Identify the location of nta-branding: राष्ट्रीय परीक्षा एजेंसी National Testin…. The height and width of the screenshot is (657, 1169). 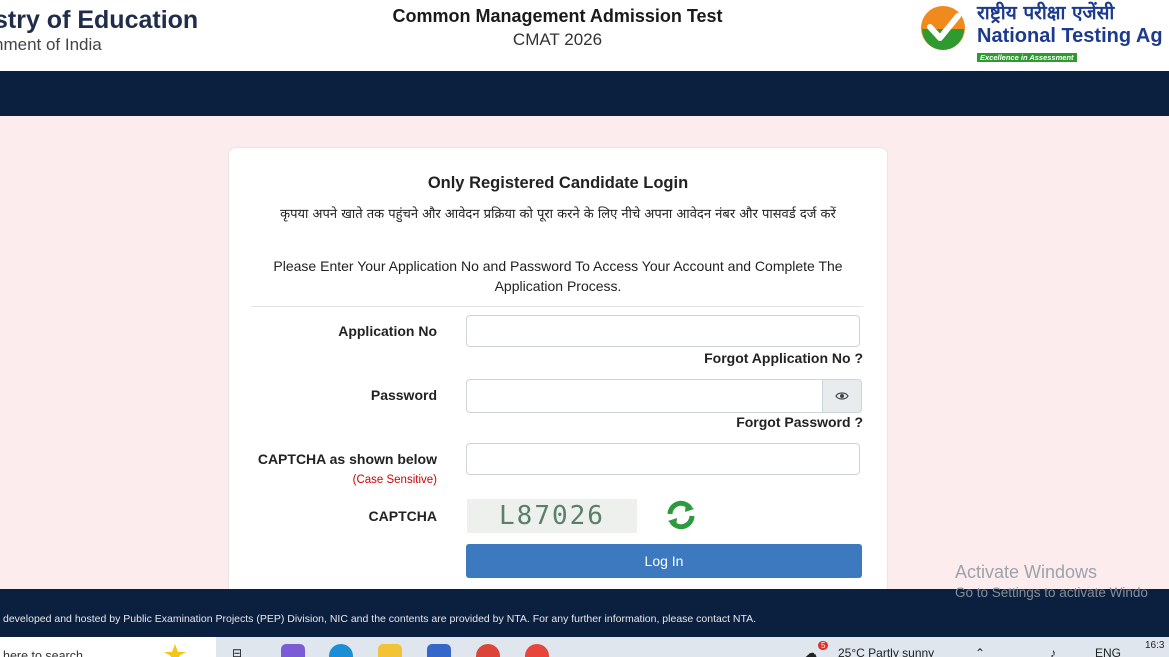
(1070, 33).